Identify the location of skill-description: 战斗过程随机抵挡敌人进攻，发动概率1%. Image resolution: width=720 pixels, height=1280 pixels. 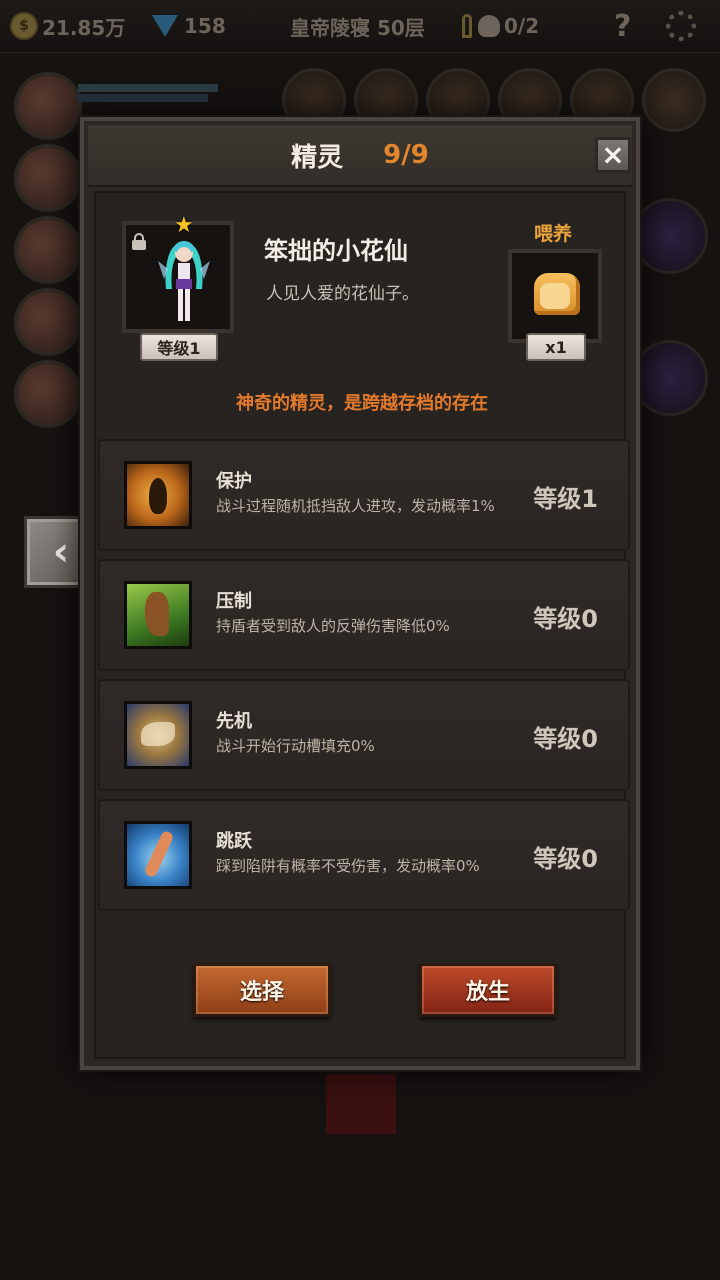
(355, 506).